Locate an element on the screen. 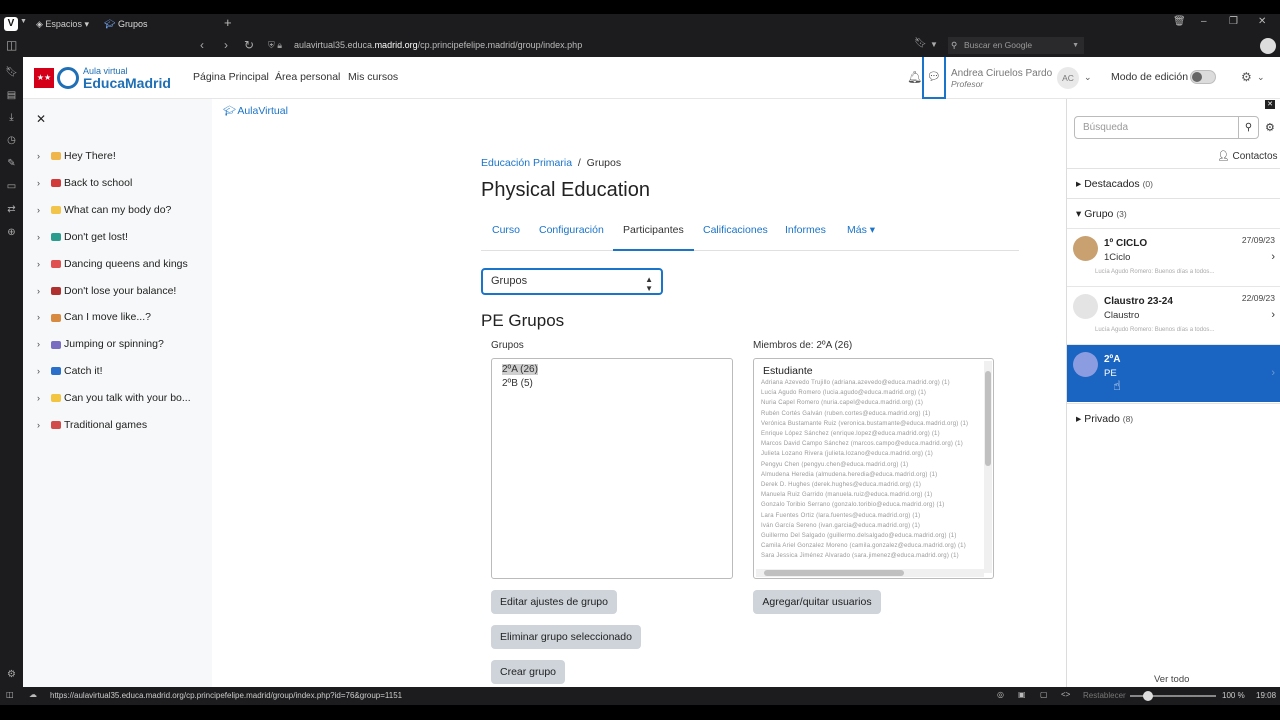 This screenshot has width=1280, height=720. chevron-down-icon: ▼ is located at coordinates (23, 21).